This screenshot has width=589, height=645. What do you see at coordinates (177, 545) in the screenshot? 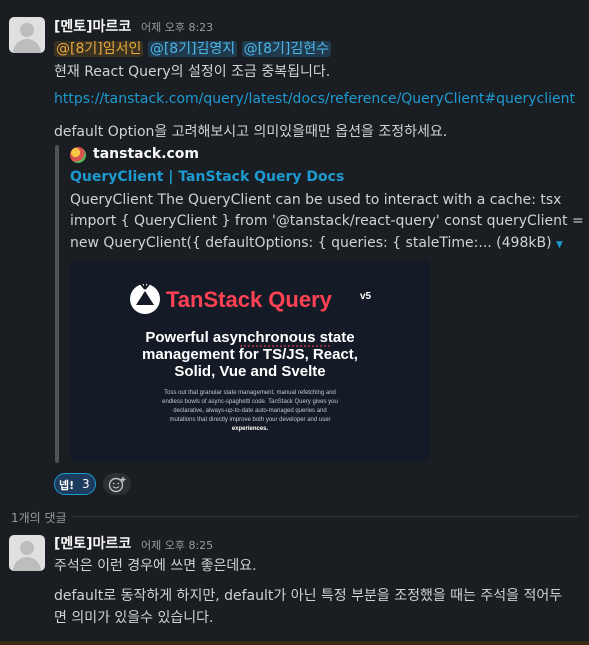
I see `timestamp: 어제 오후 8:25` at bounding box center [177, 545].